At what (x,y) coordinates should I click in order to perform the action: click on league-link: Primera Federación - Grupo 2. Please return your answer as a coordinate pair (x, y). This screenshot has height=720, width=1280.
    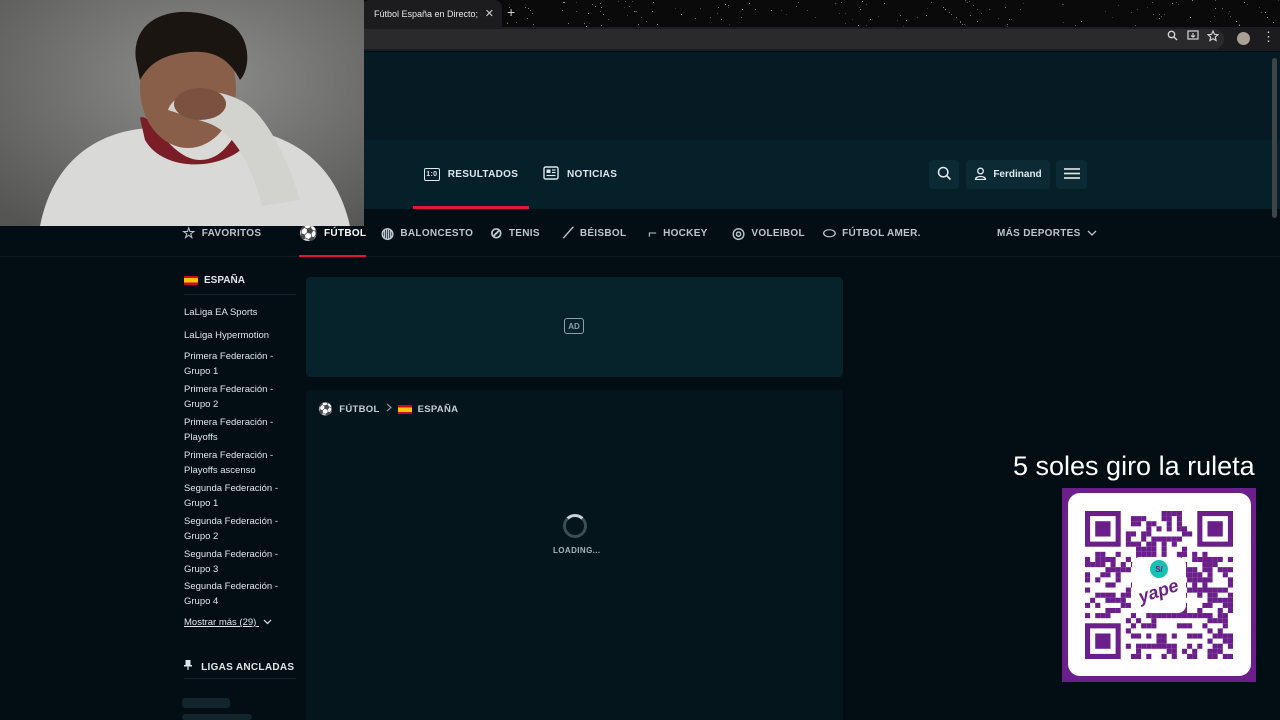
    Looking at the image, I should click on (239, 397).